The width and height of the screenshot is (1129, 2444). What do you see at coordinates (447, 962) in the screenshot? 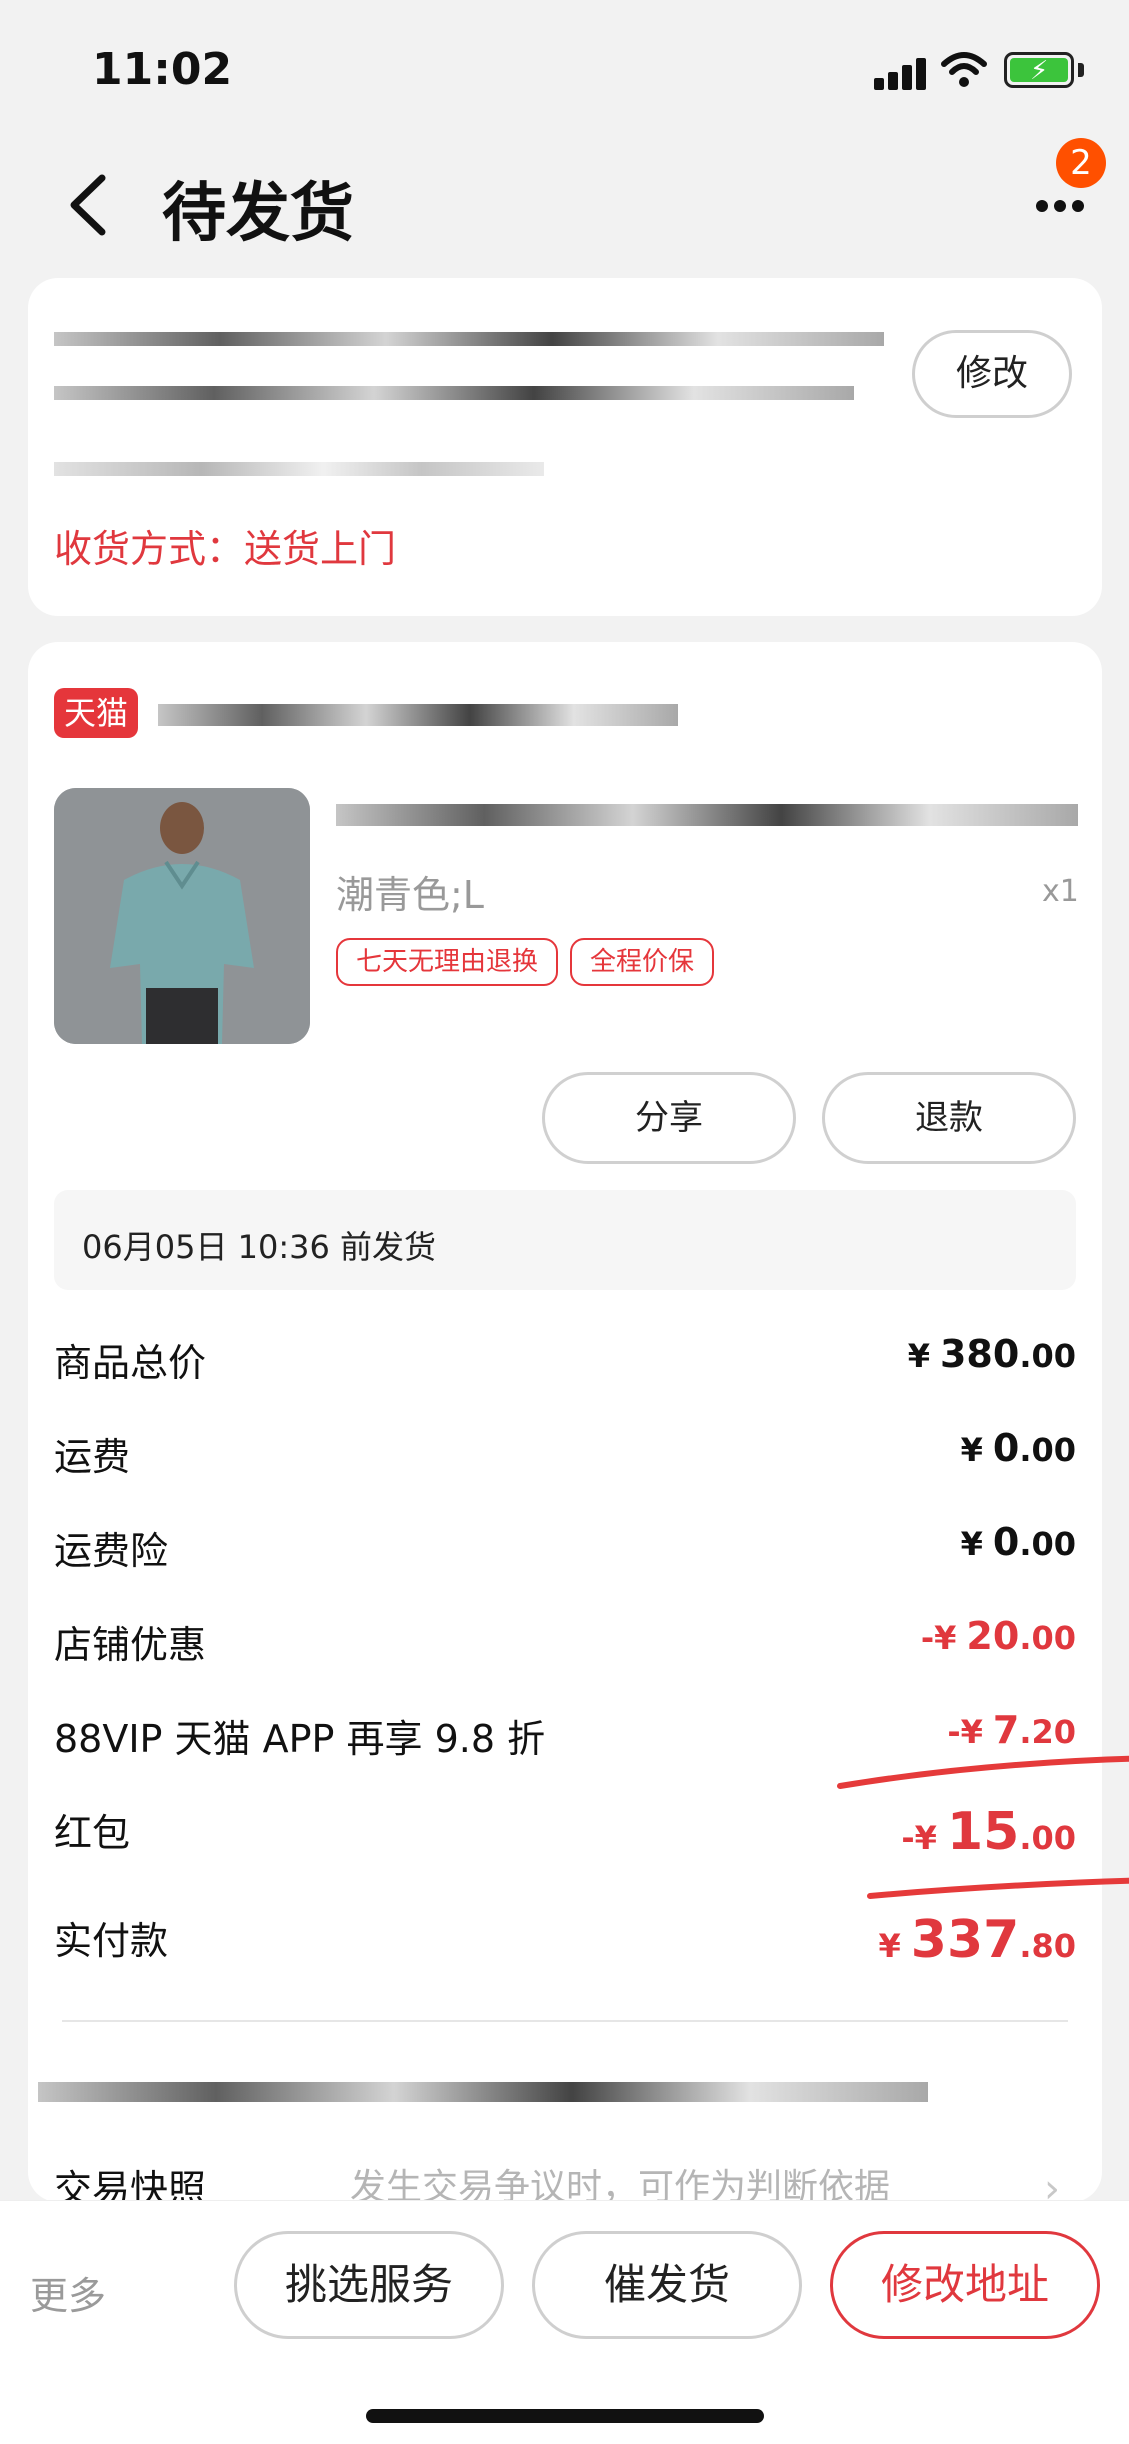
I see `return-policy-tag: 七天无理由退换` at bounding box center [447, 962].